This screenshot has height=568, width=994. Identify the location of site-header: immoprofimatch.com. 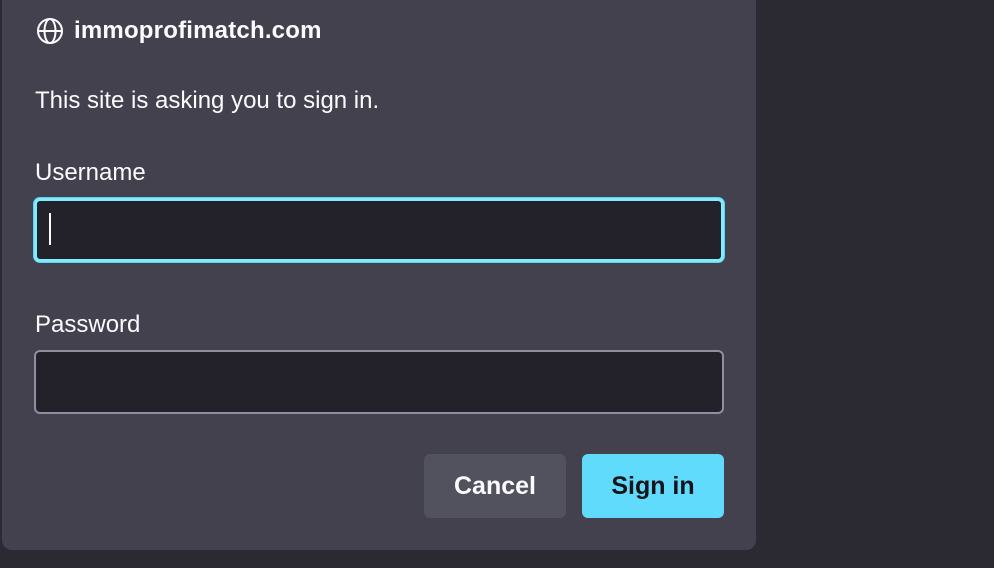
(179, 31).